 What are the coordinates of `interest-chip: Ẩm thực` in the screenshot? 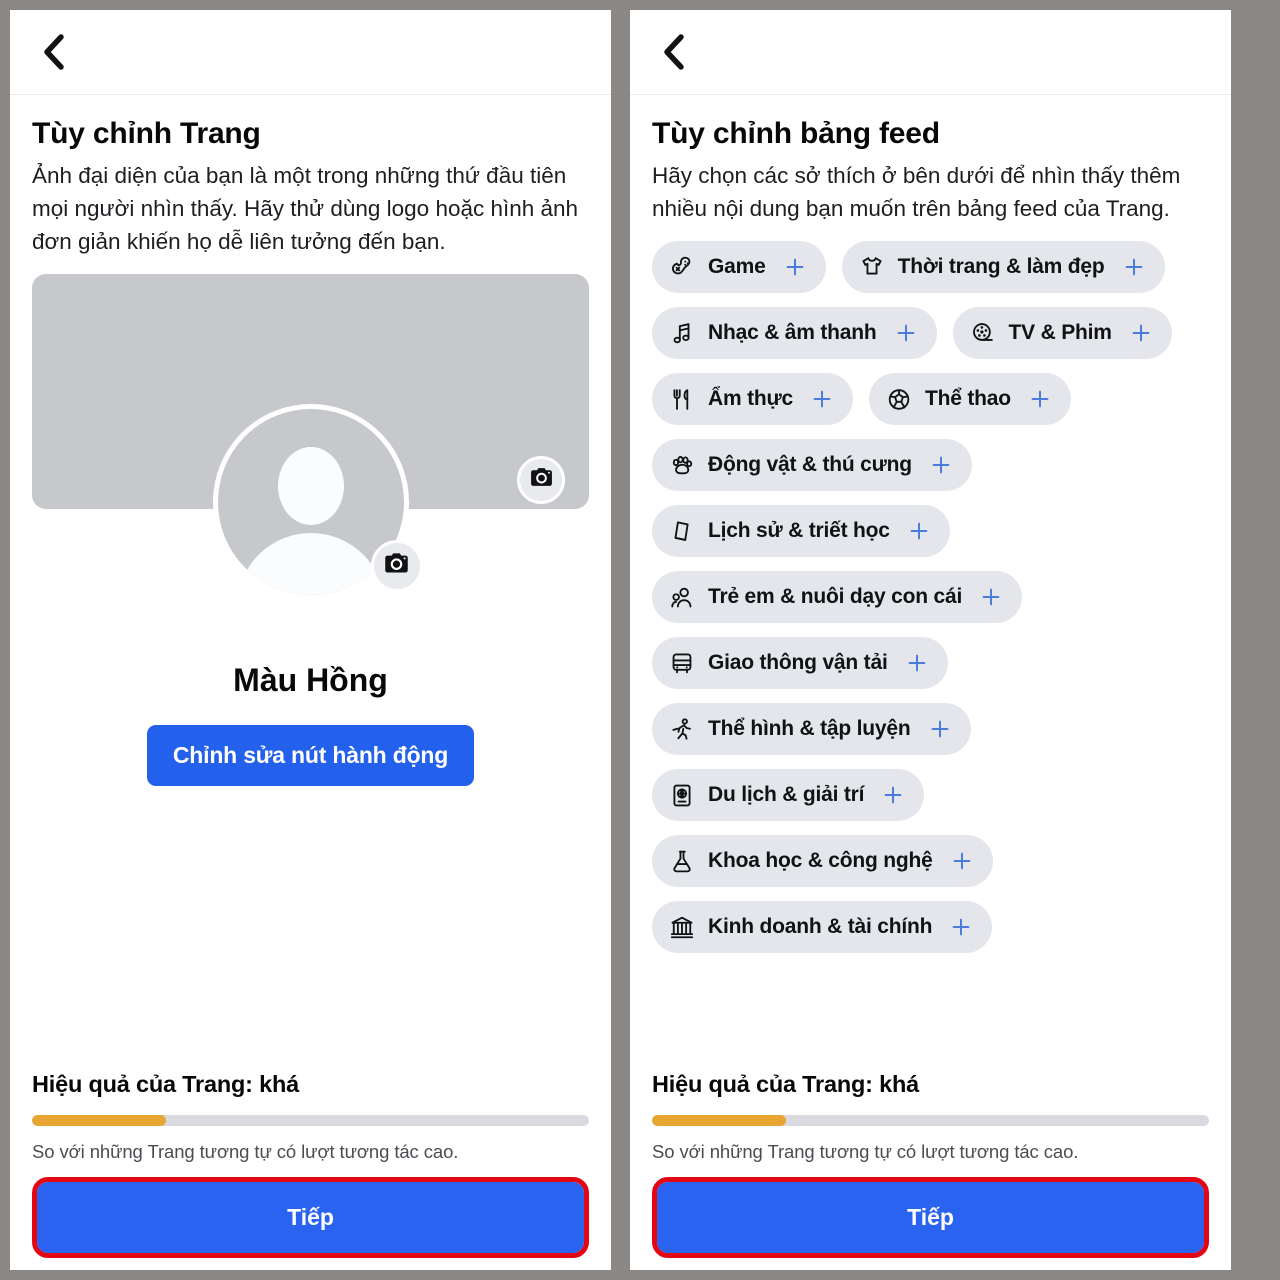 It's located at (752, 399).